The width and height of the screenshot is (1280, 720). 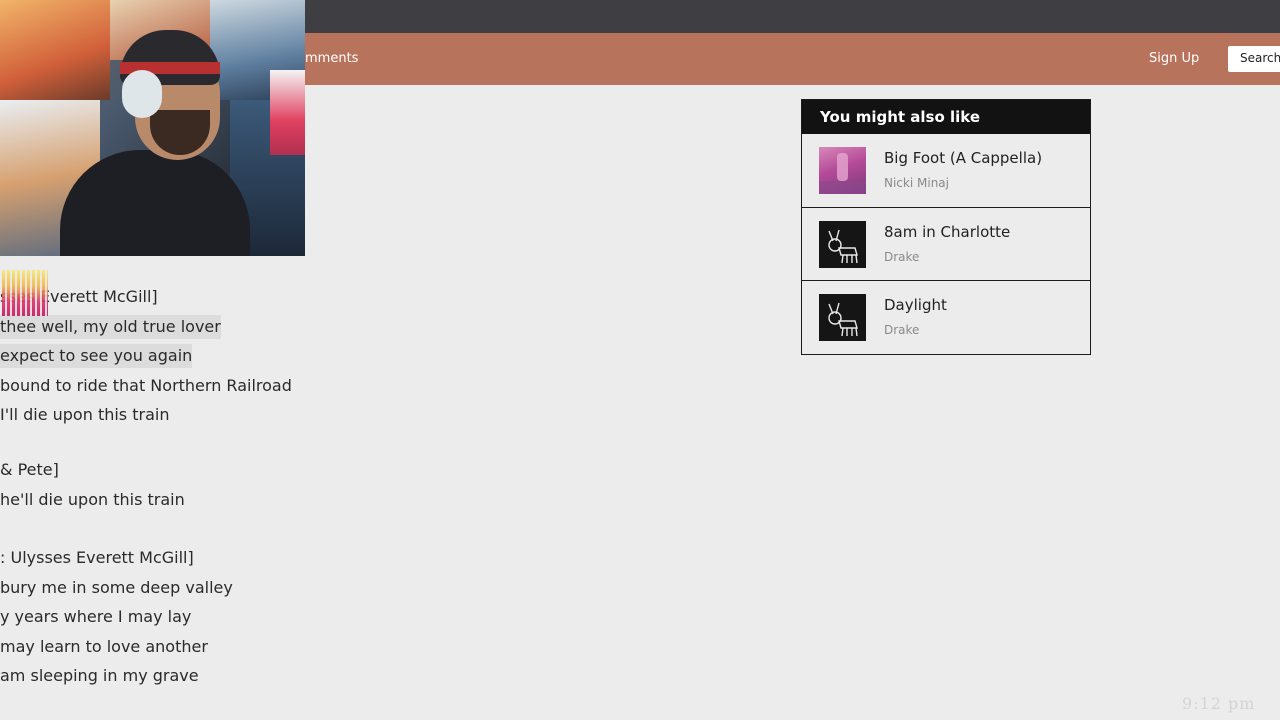 I want to click on audio-visualizer-icon, so click(x=25, y=293).